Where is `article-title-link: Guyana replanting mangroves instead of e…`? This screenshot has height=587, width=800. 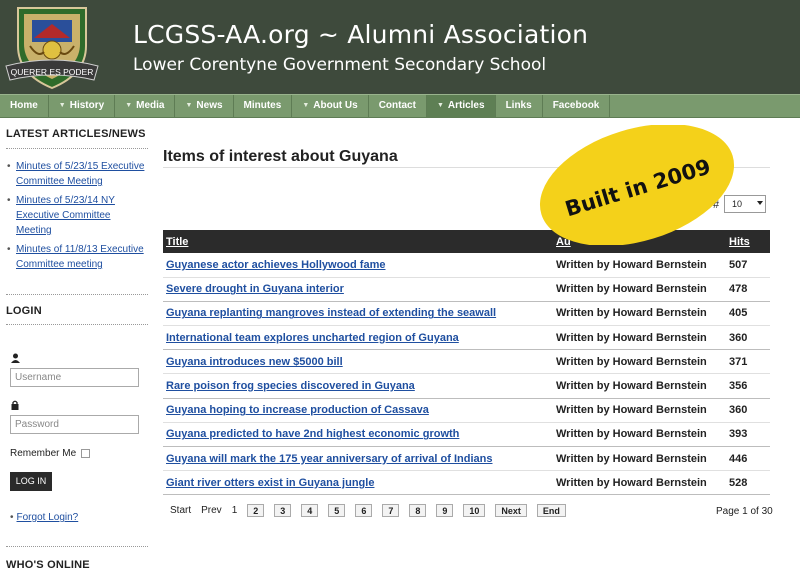 article-title-link: Guyana replanting mangroves instead of e… is located at coordinates (331, 313).